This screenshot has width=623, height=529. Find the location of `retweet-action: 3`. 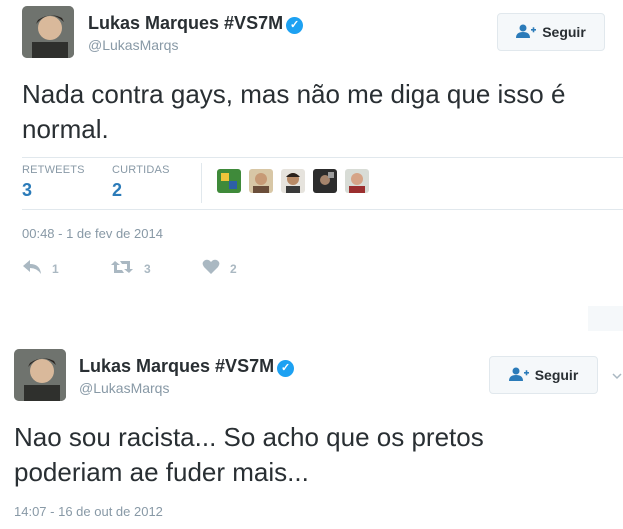

retweet-action: 3 is located at coordinates (130, 268).